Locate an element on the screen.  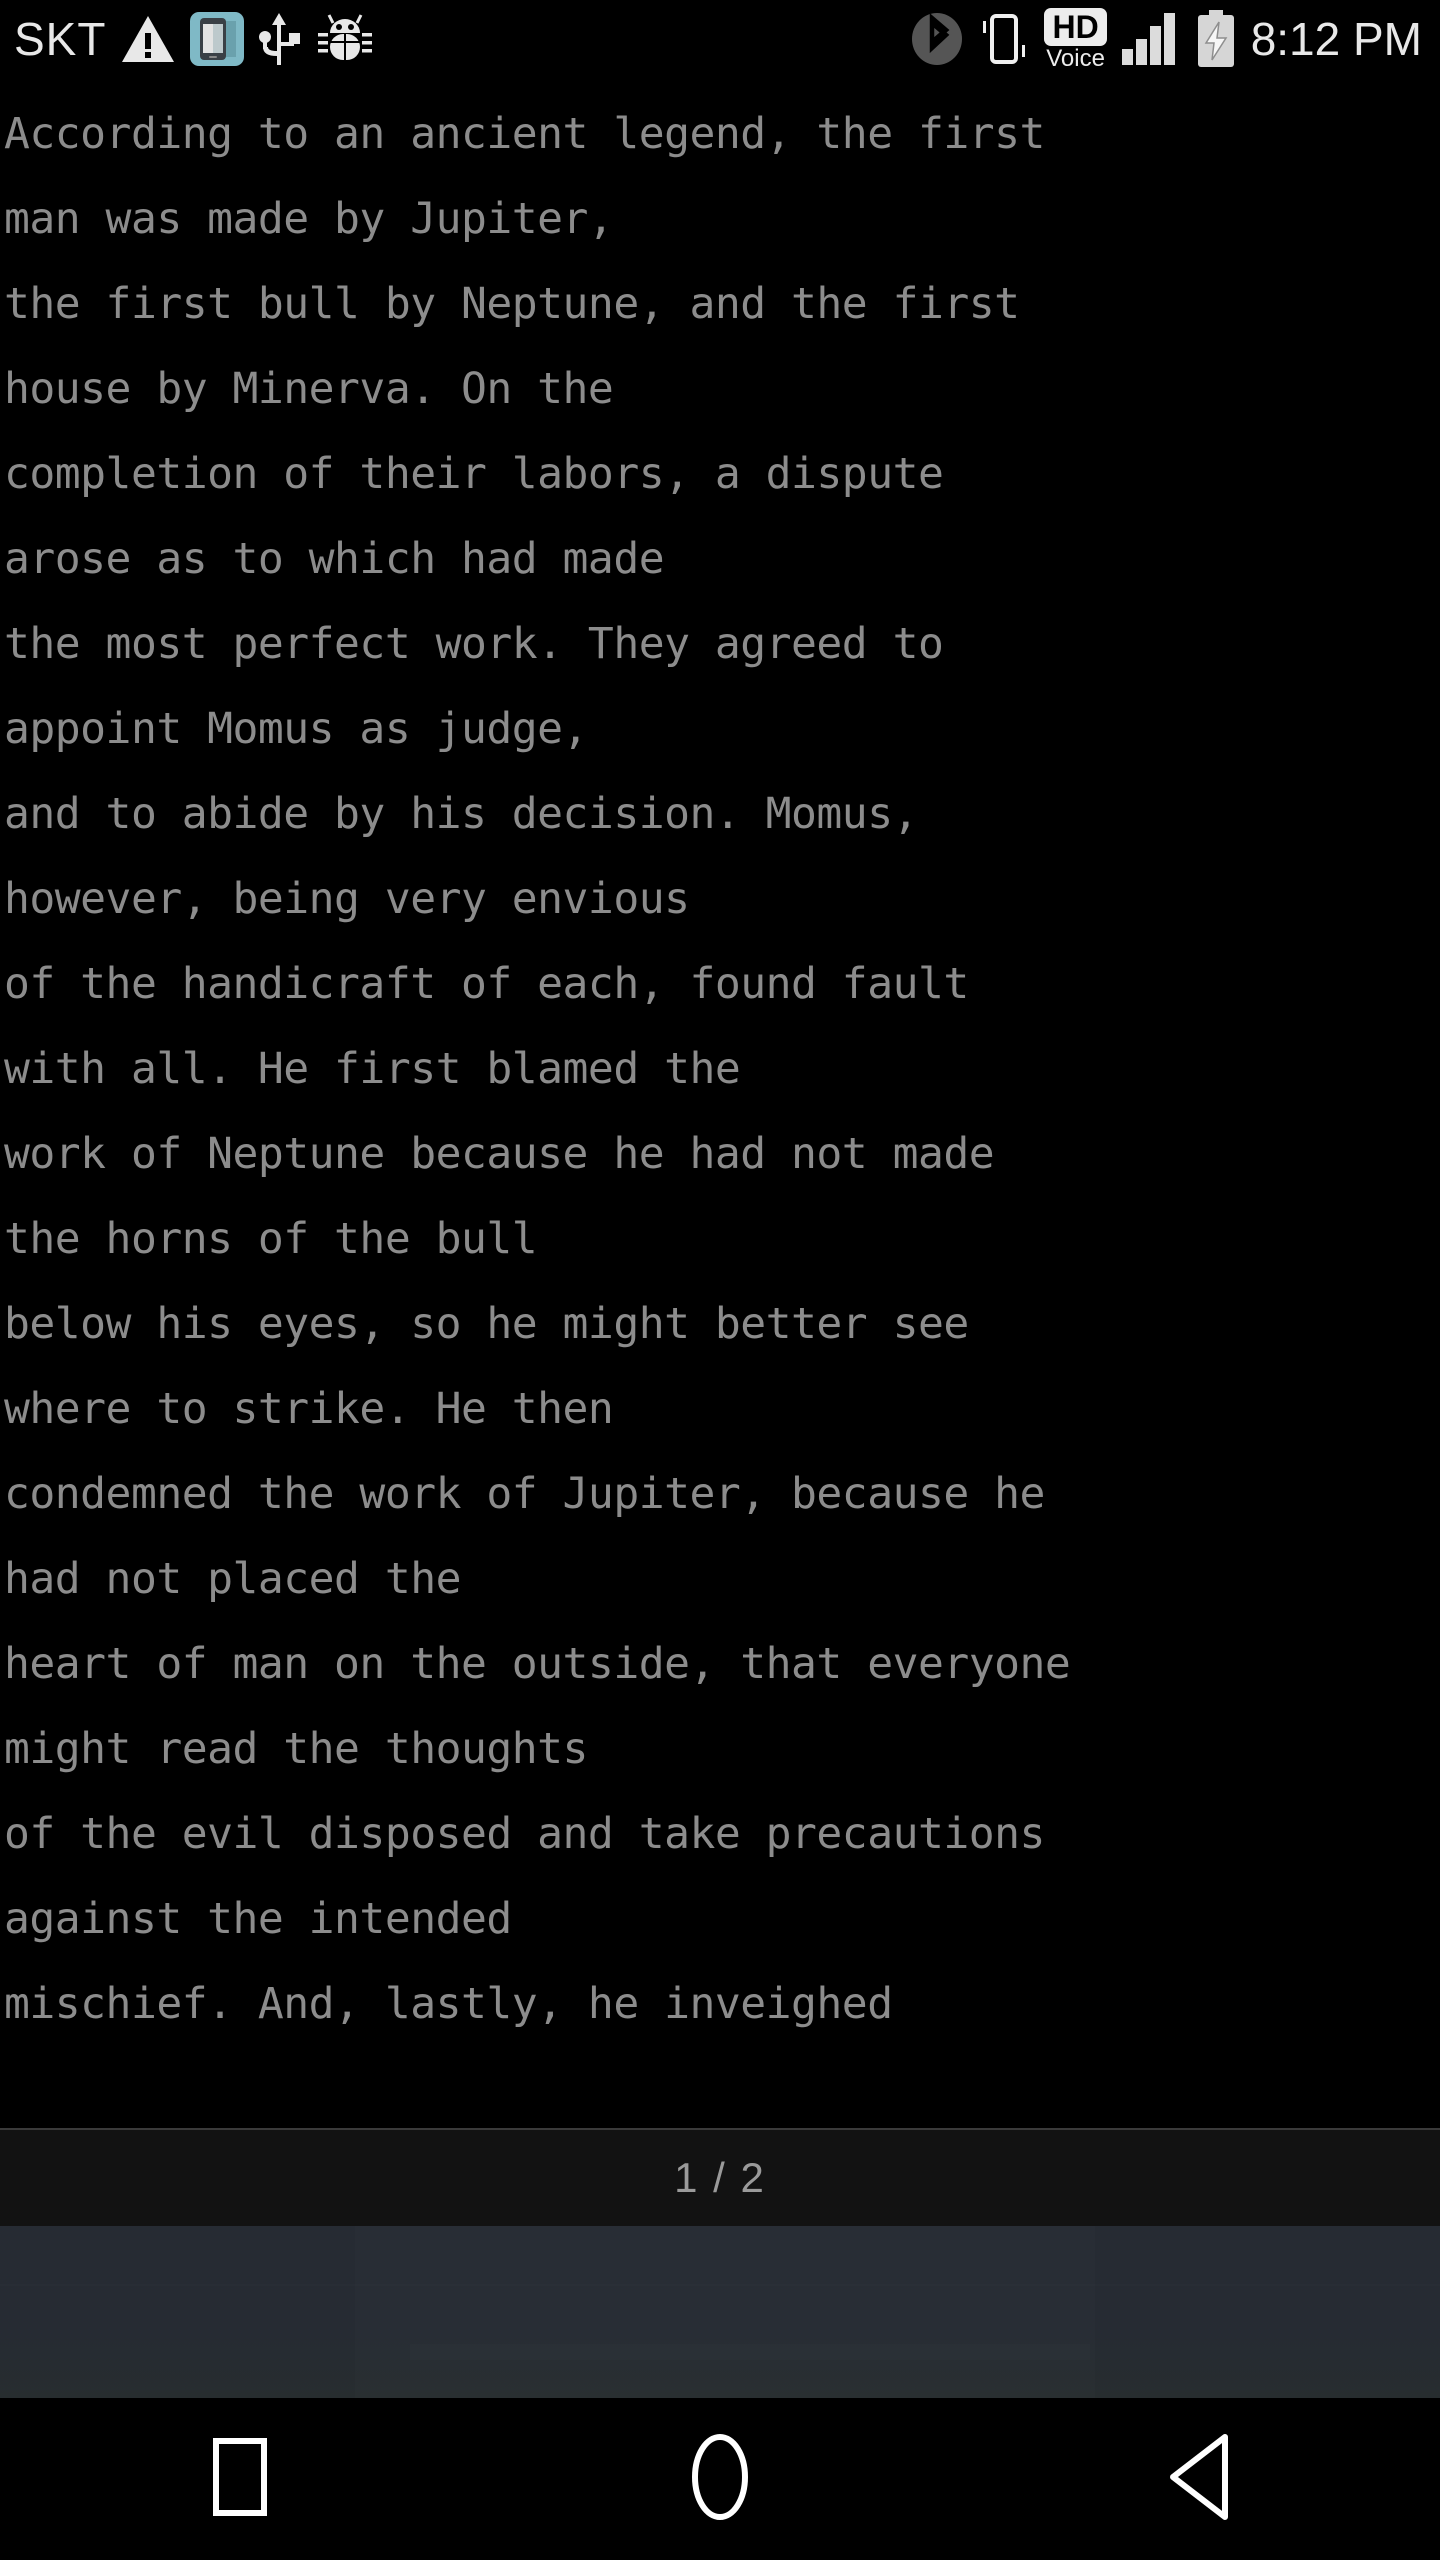
panel-ghost-line is located at coordinates (720, 2285).